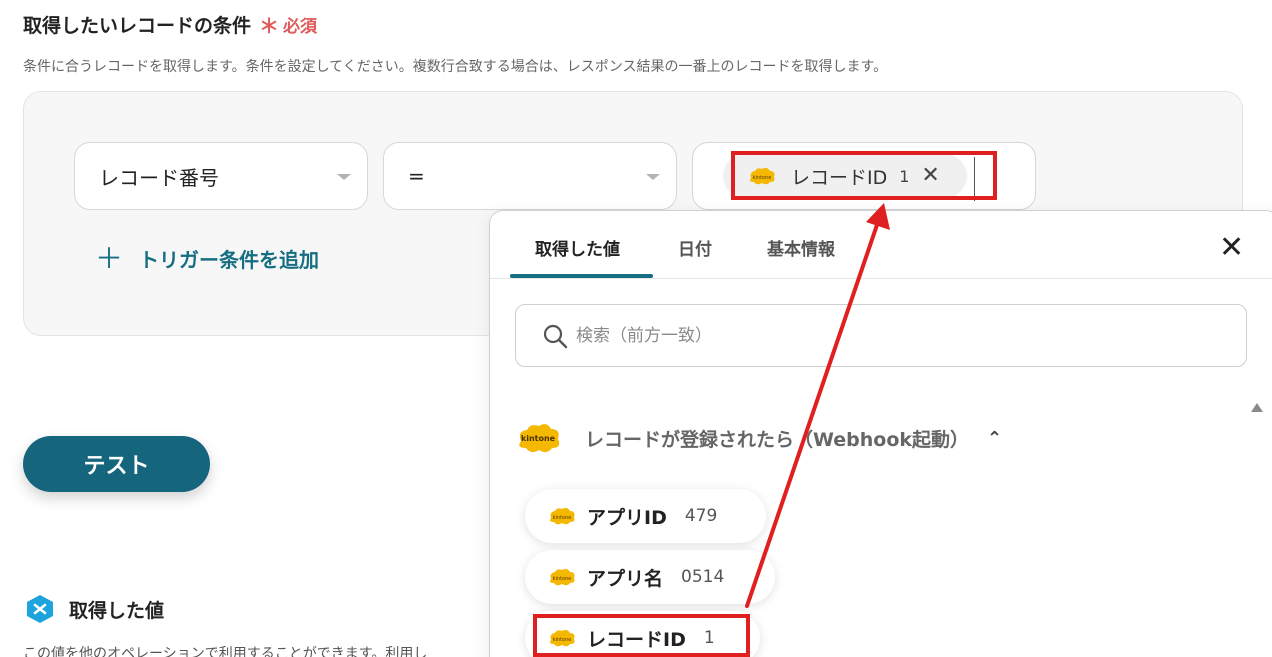 The width and height of the screenshot is (1272, 657). Describe the element at coordinates (269, 26) in the screenshot. I see `required-star-icon: ＊` at that location.